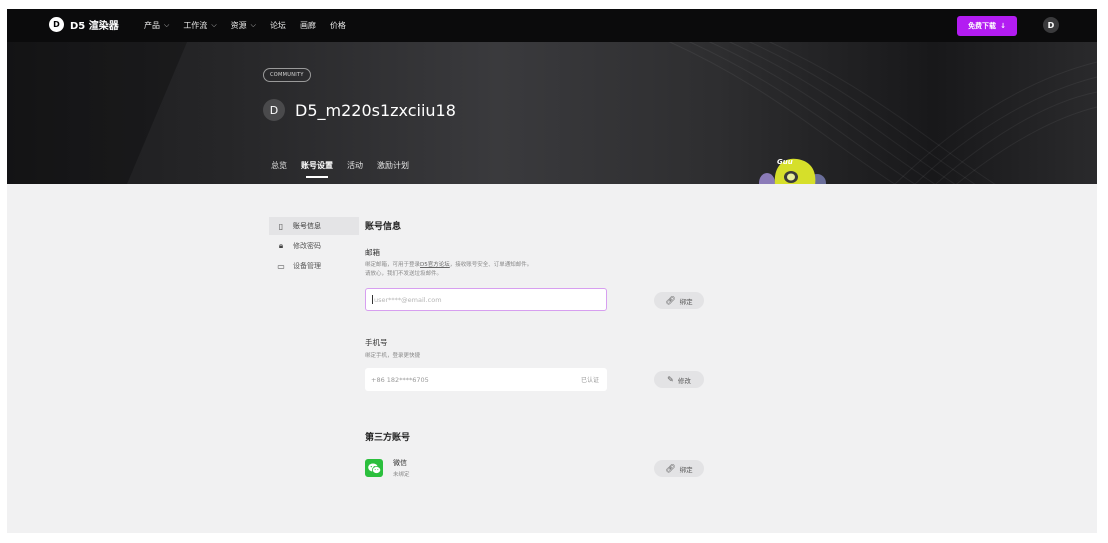 The image size is (1108, 543). I want to click on edit-phone-button: ✎ 修改, so click(679, 379).